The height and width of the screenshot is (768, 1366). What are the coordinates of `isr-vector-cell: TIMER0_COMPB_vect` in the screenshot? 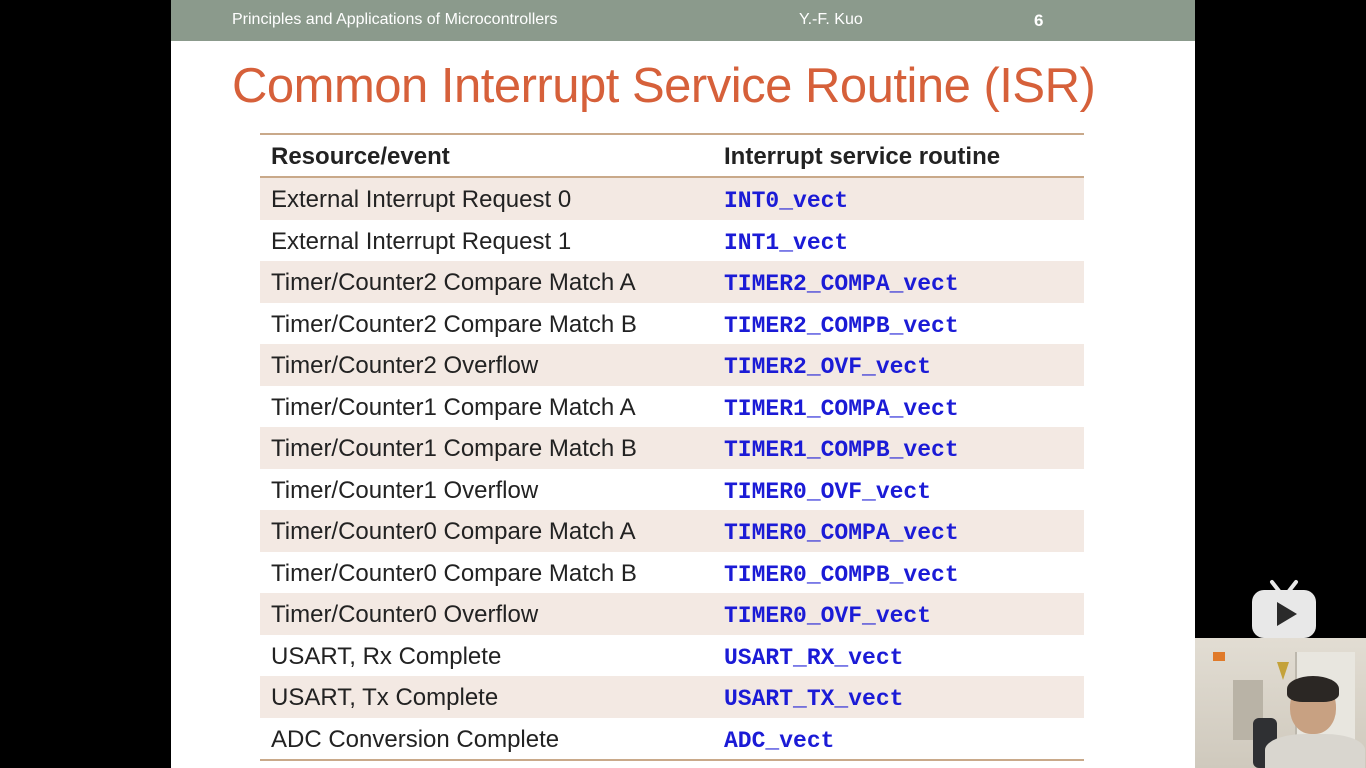 It's located at (841, 574).